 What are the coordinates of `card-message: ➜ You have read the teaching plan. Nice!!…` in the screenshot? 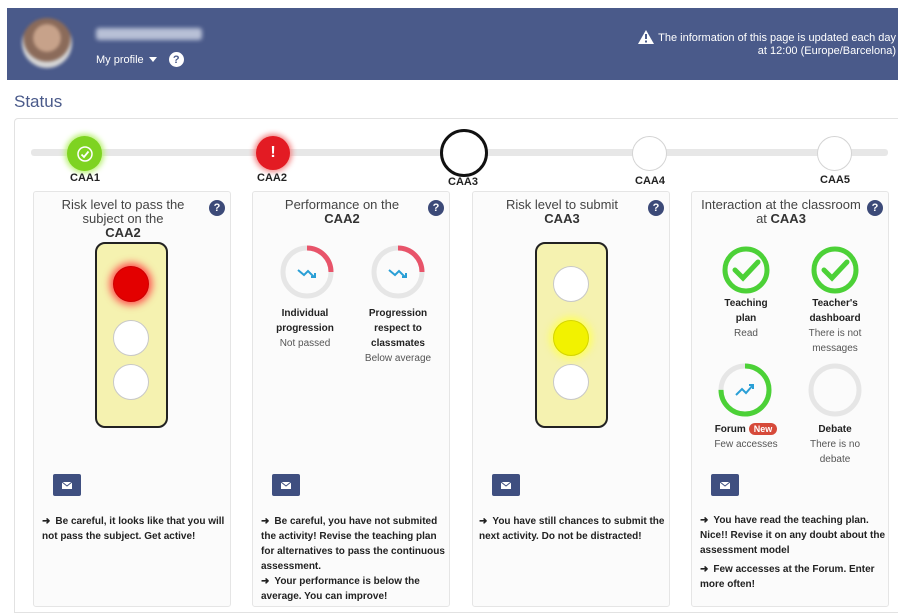 It's located at (794, 552).